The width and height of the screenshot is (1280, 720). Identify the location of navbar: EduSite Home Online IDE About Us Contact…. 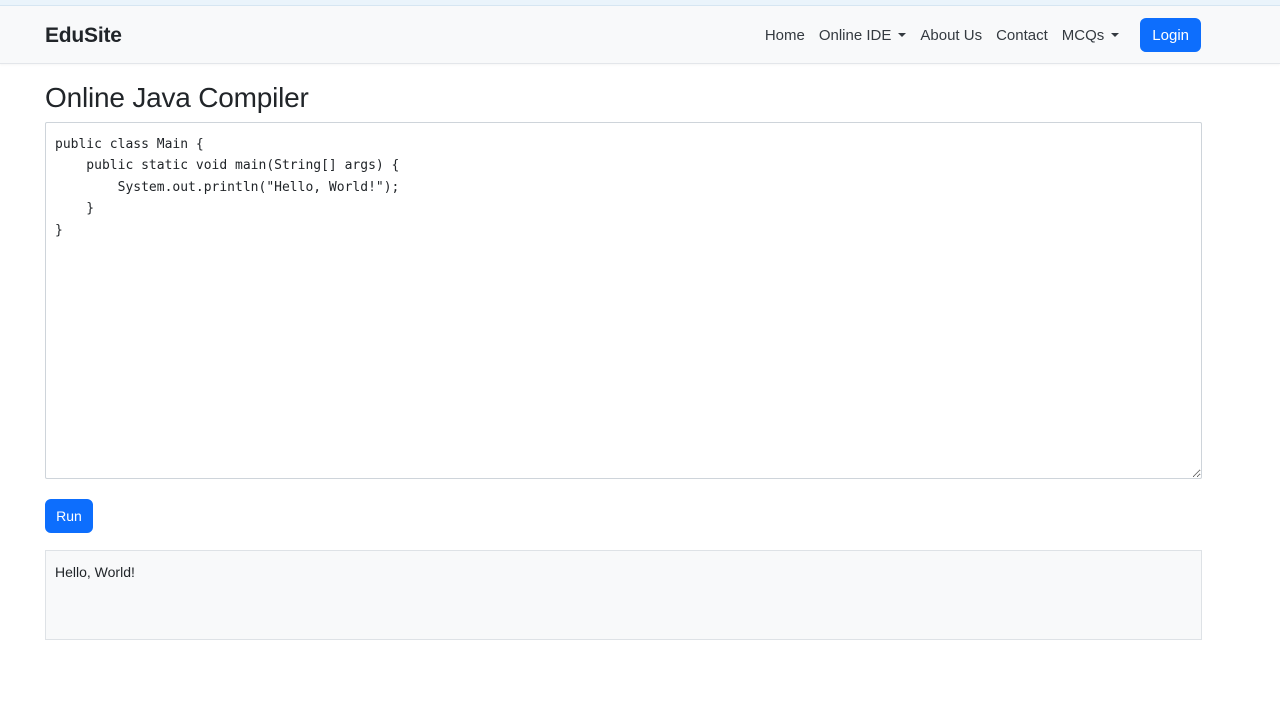
(640, 35).